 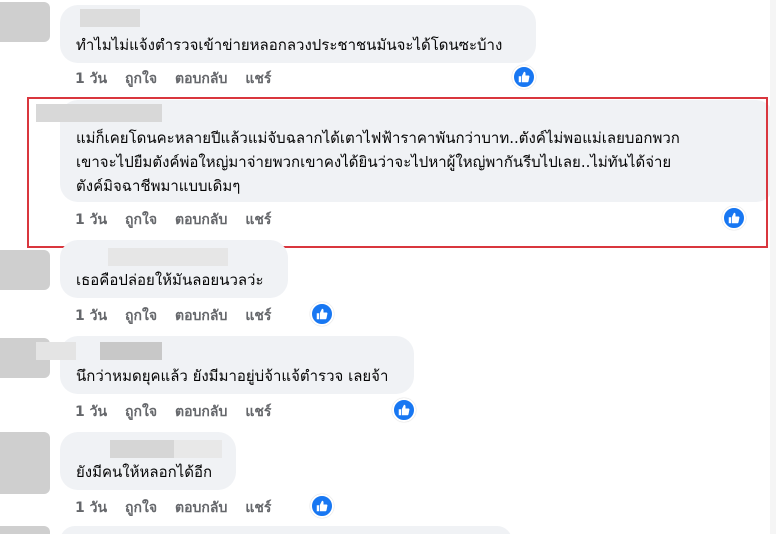 I want to click on comment-bubble: ยังมีคนให้หลอกได้อีก, so click(x=148, y=461).